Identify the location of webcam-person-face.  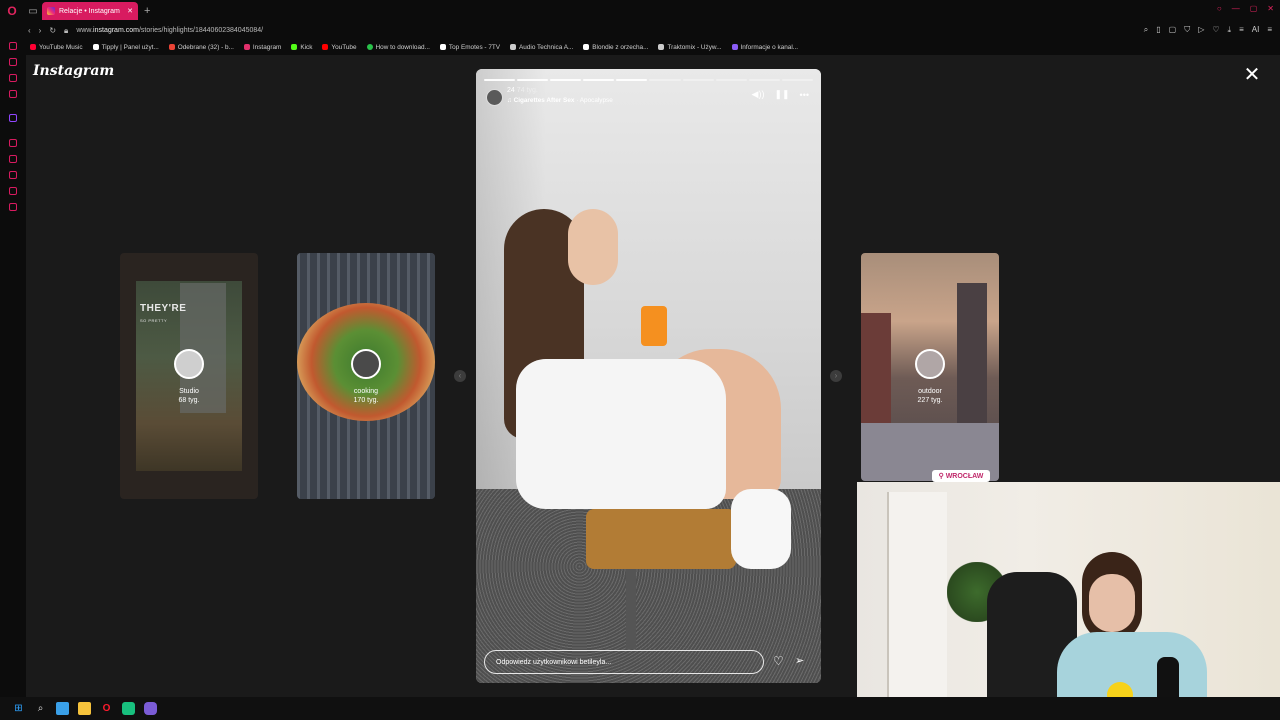
(1112, 603).